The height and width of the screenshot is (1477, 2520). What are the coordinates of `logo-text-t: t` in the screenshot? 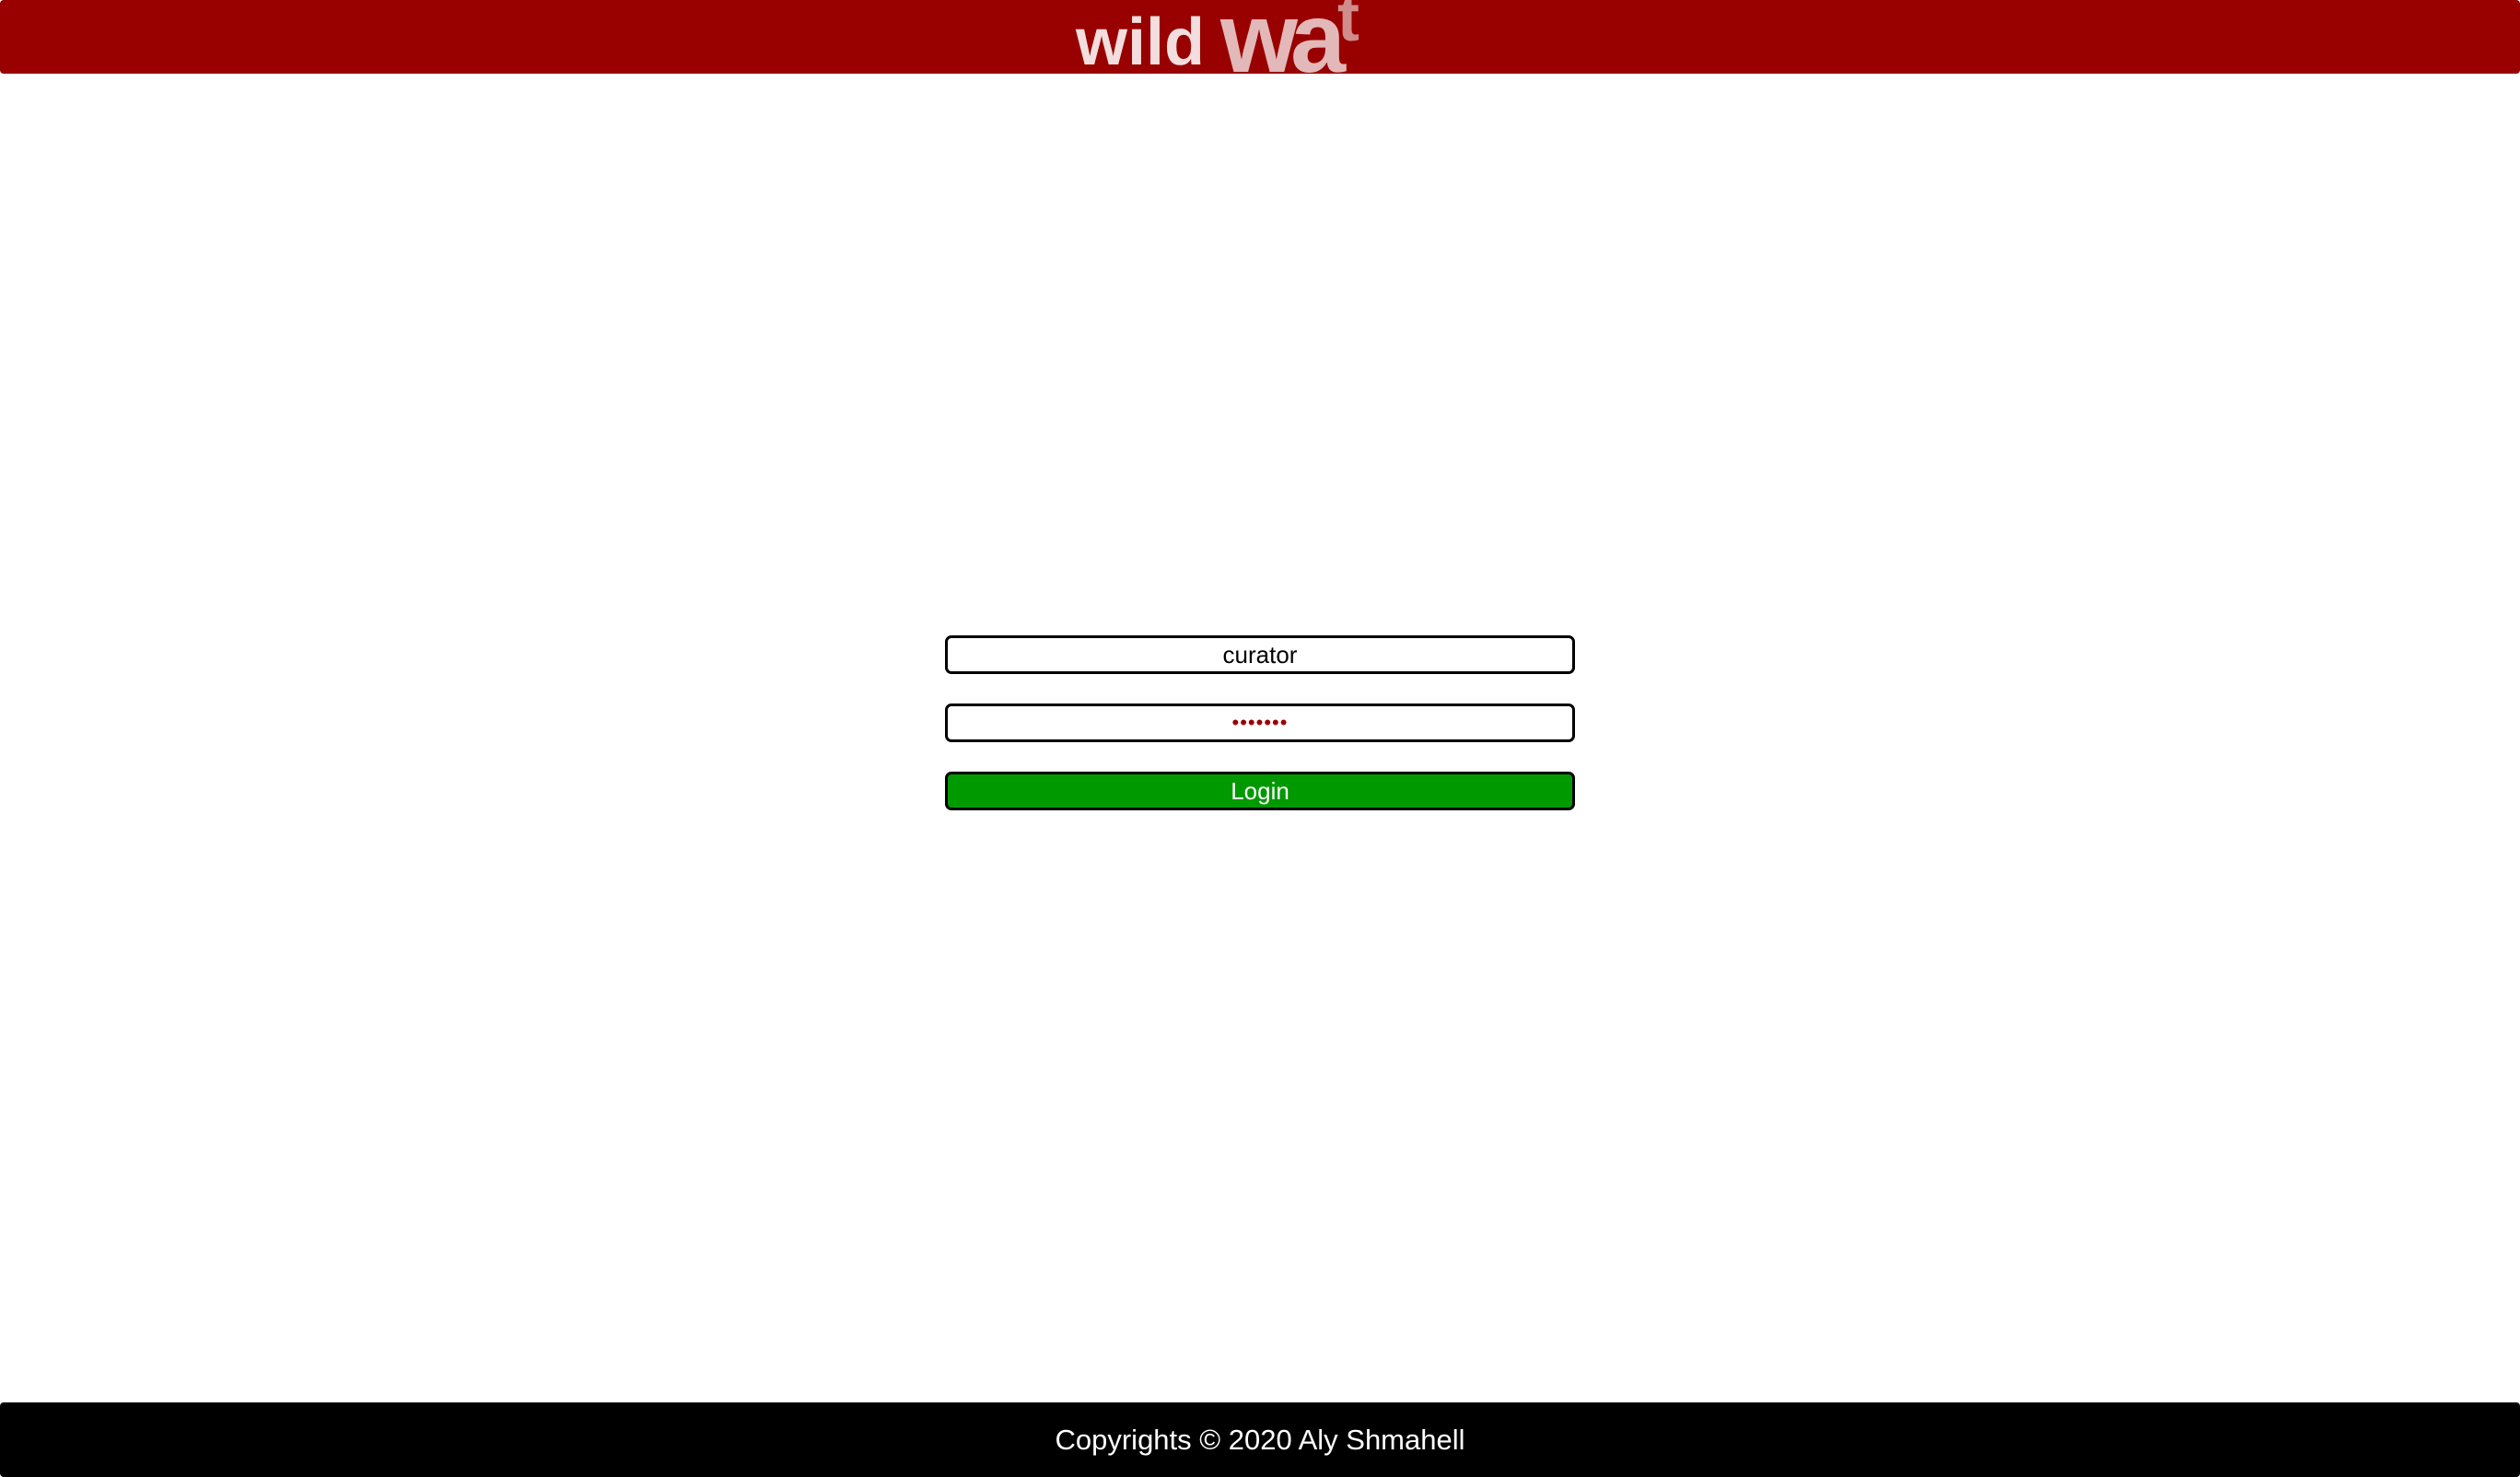 It's located at (1348, 27).